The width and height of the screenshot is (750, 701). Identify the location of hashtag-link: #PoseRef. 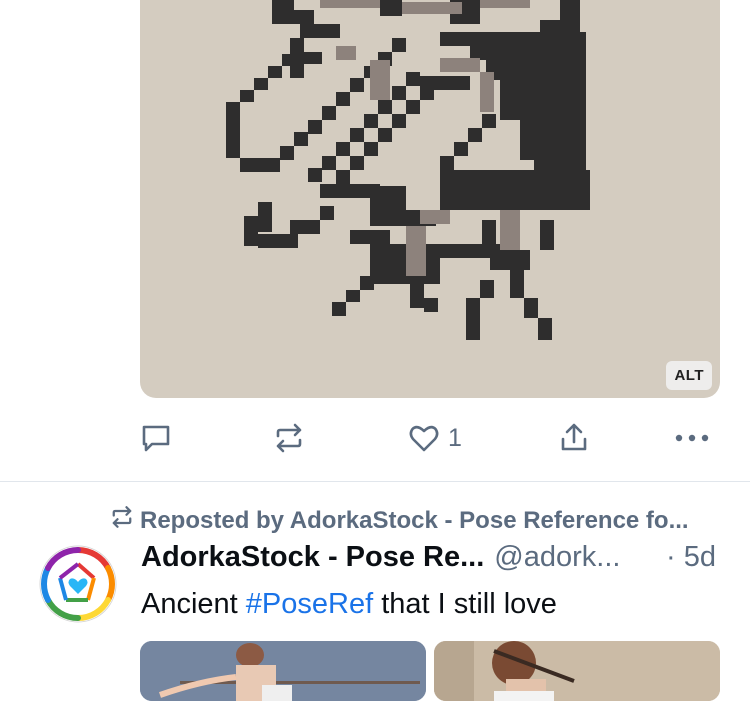
(309, 604).